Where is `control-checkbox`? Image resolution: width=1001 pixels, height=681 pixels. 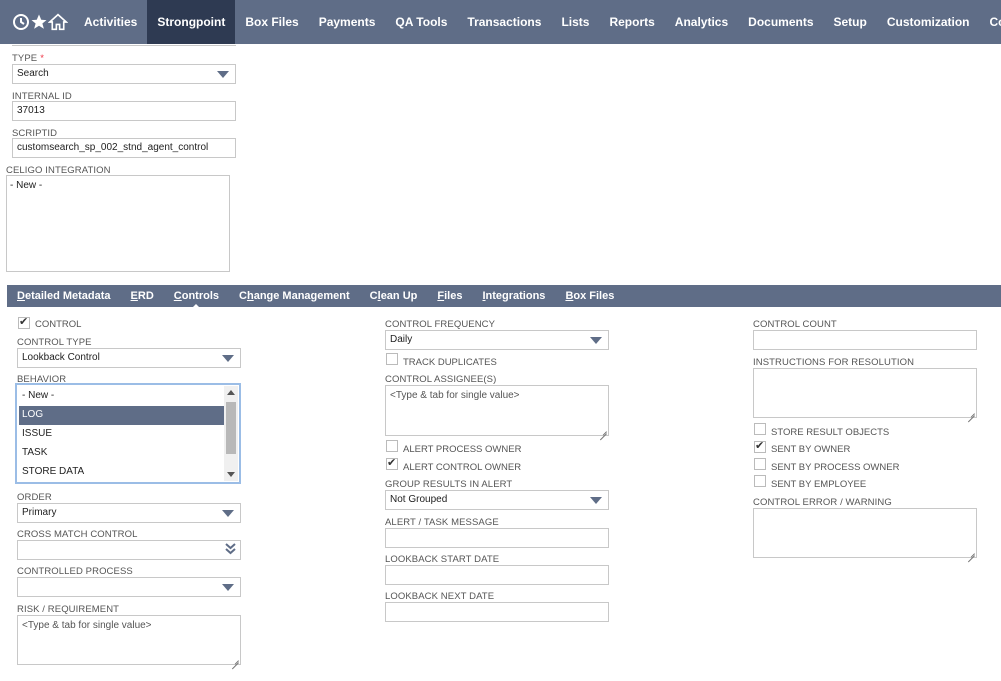
control-checkbox is located at coordinates (24, 322).